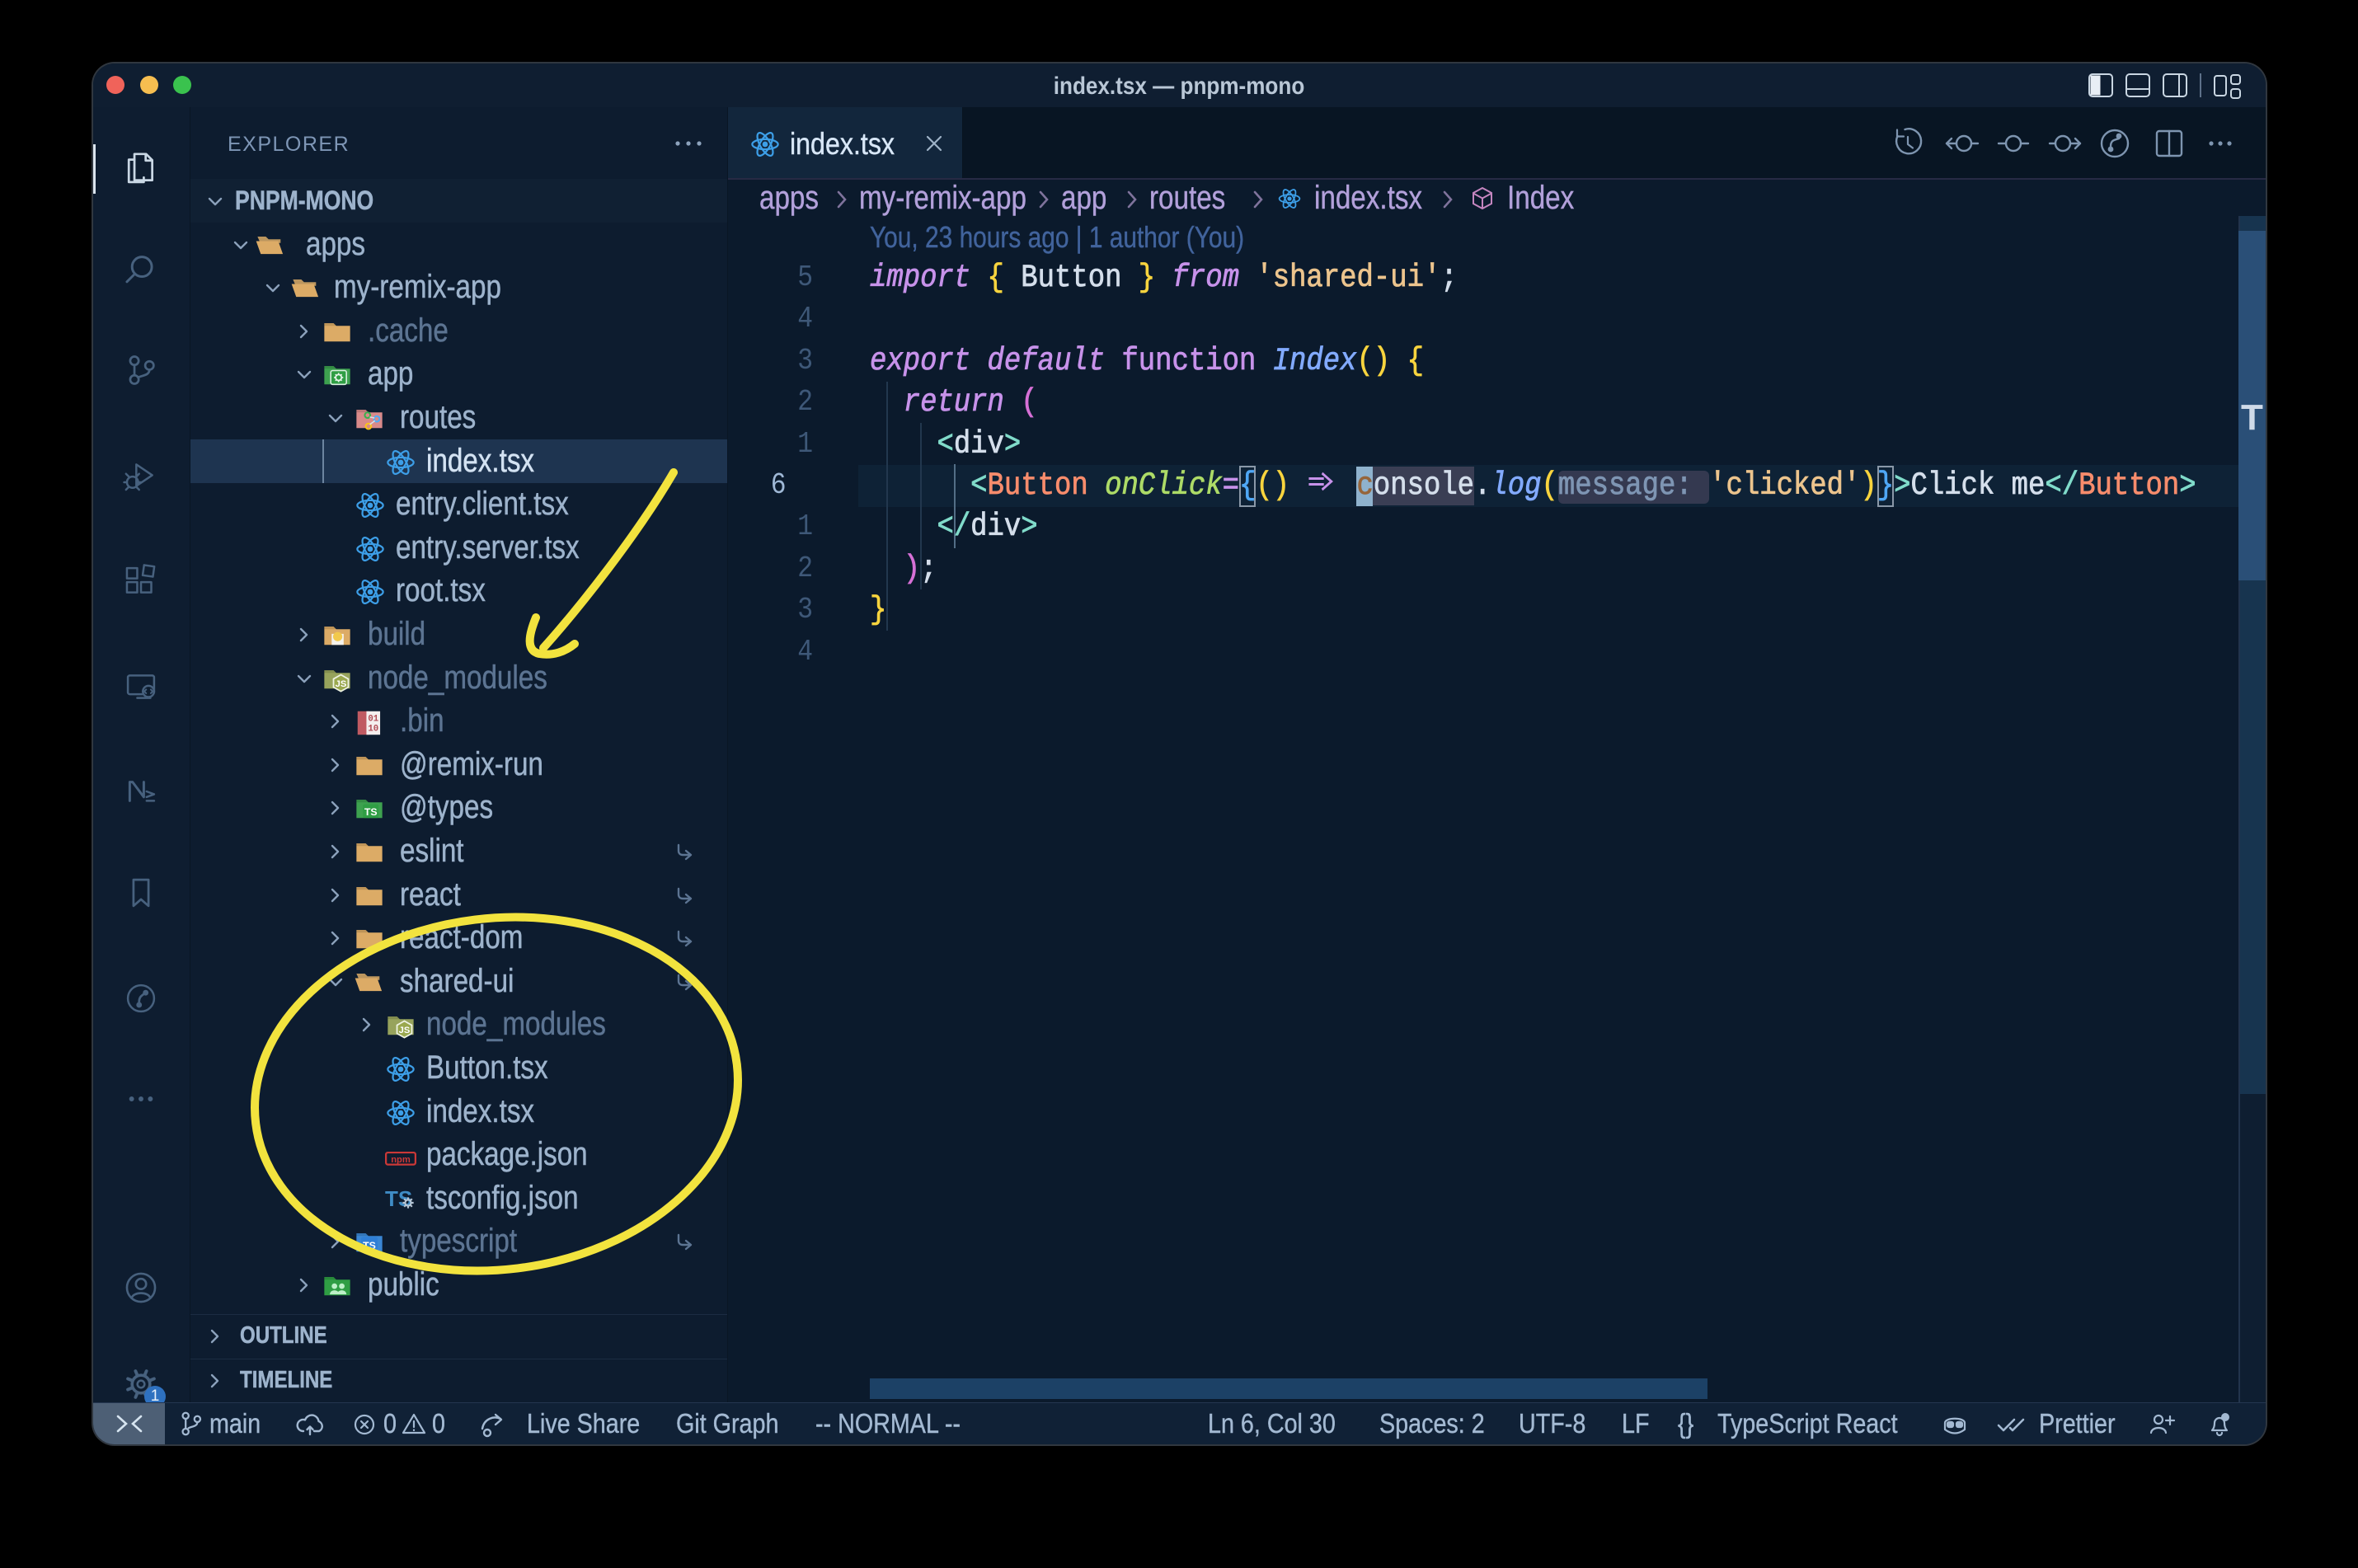  I want to click on svg-text: npm, so click(401, 1160).